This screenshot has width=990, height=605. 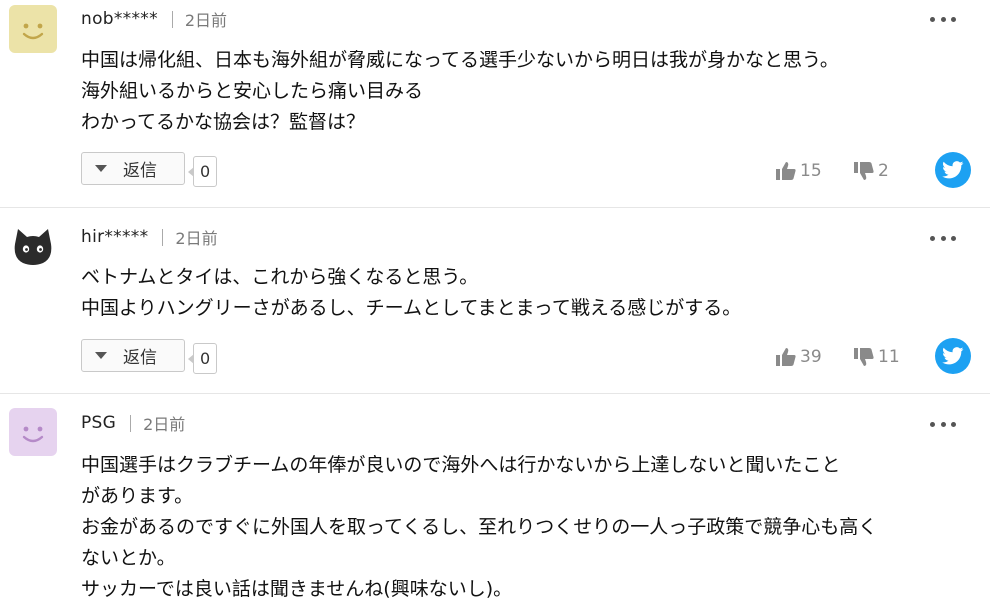 I want to click on comment-meta: PSG 2日前, so click(x=133, y=423).